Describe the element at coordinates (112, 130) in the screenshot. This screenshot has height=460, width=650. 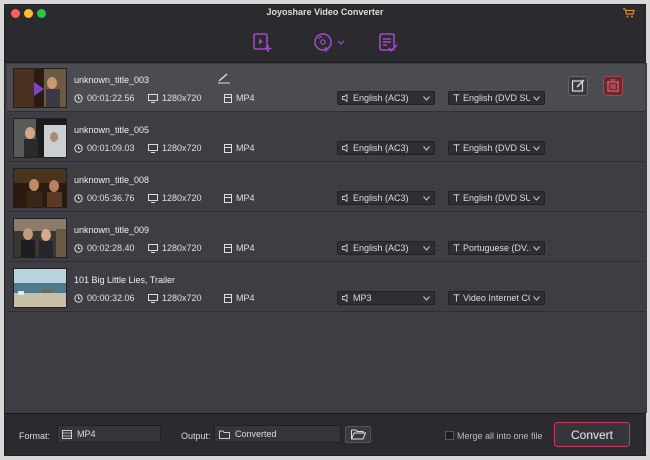
I see `file-name: unknown_title_005` at that location.